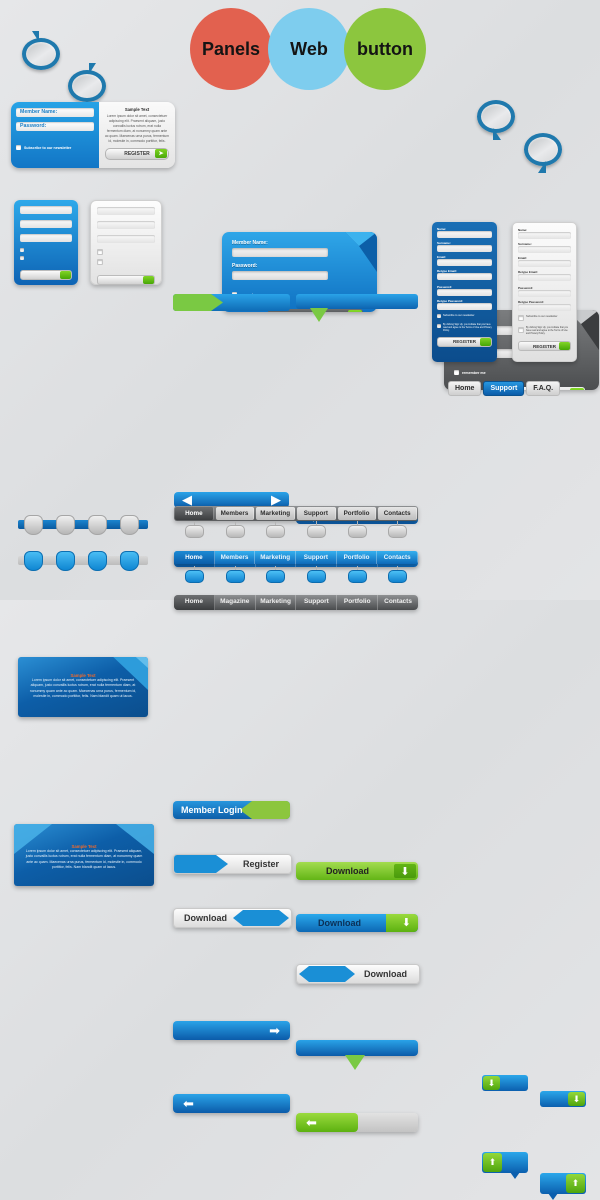 The image size is (600, 1200). I want to click on tab-support: Support, so click(504, 388).